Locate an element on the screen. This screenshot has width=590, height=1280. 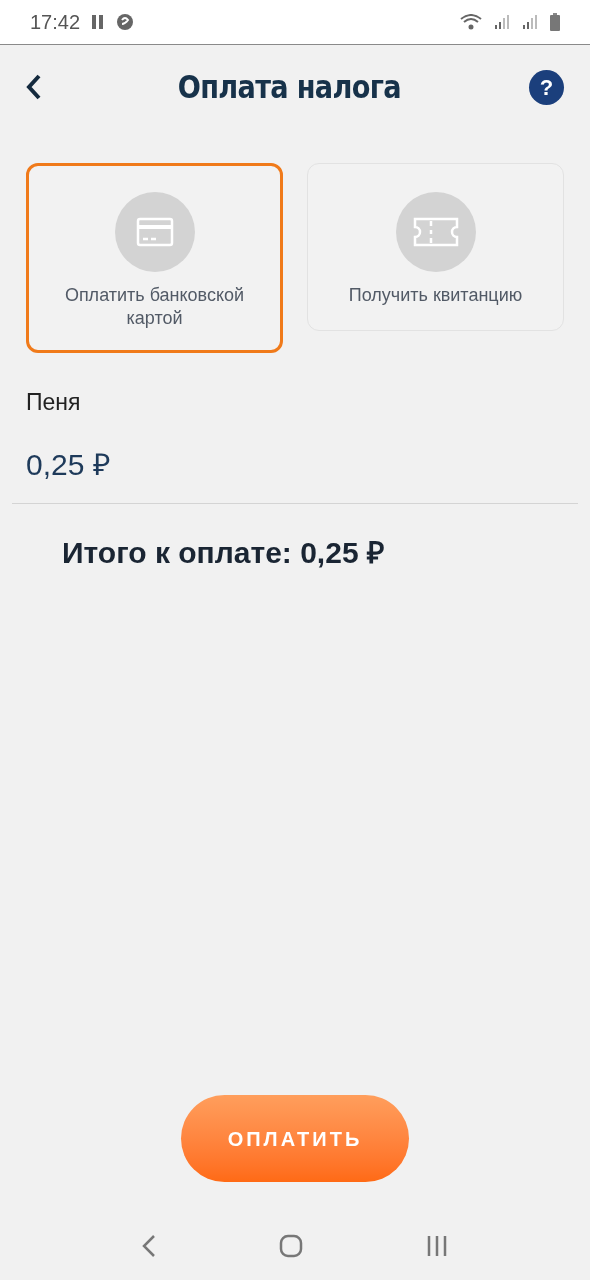
total-amount: Итого к оплате: 0,25 ₽ is located at coordinates (223, 552).